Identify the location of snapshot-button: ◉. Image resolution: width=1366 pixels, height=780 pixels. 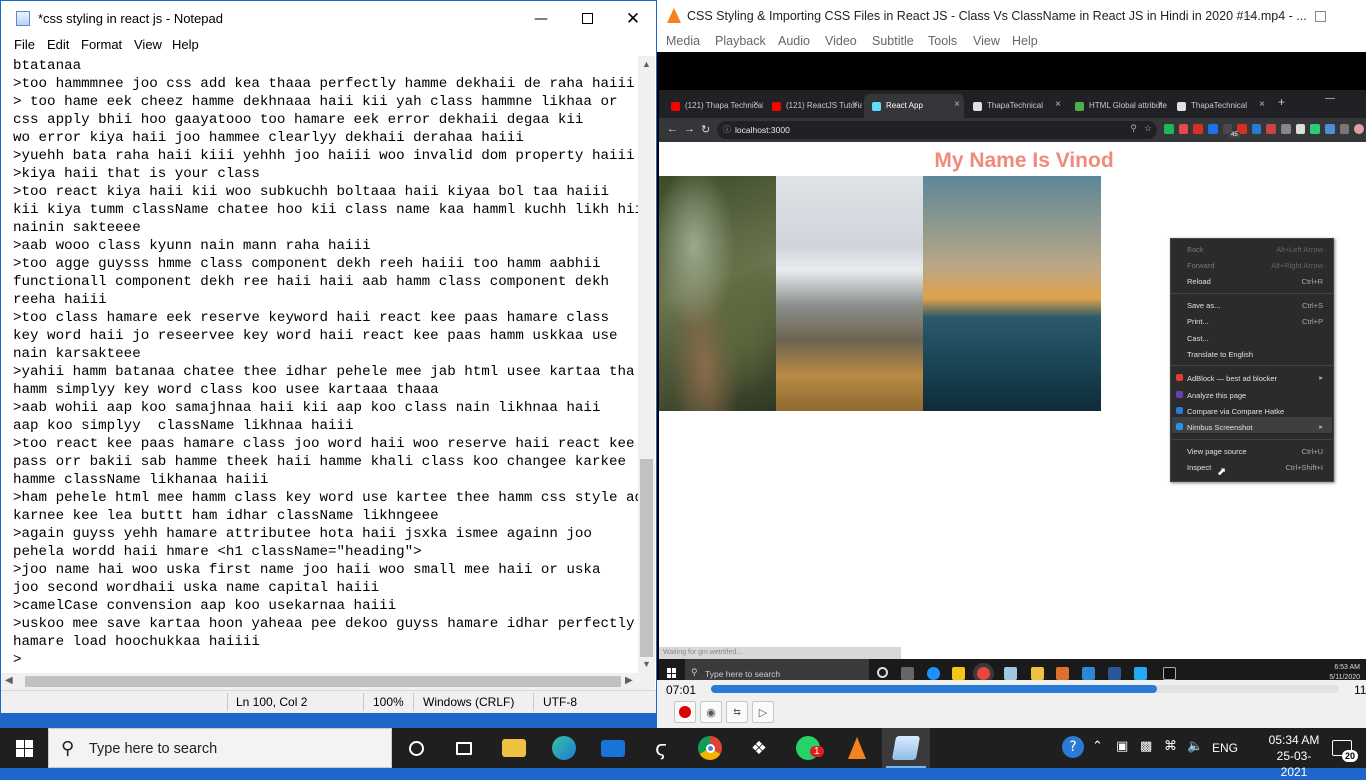
(711, 712).